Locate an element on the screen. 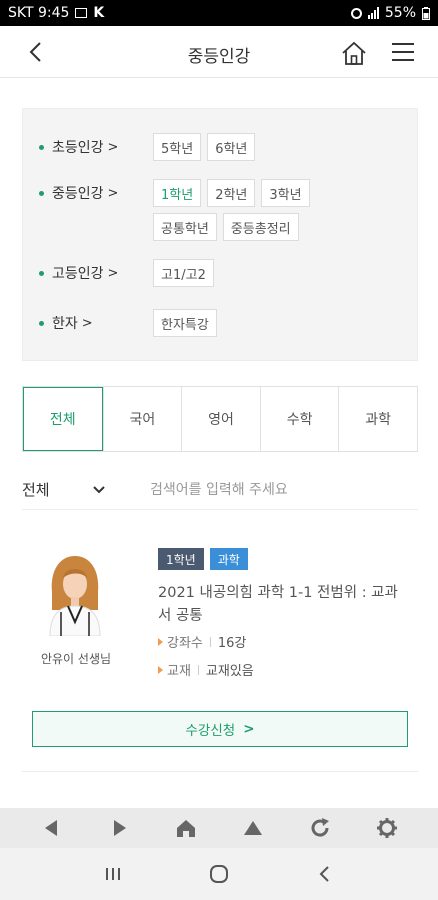 The width and height of the screenshot is (438, 900). hanja-link: 한자 > is located at coordinates (96, 323).